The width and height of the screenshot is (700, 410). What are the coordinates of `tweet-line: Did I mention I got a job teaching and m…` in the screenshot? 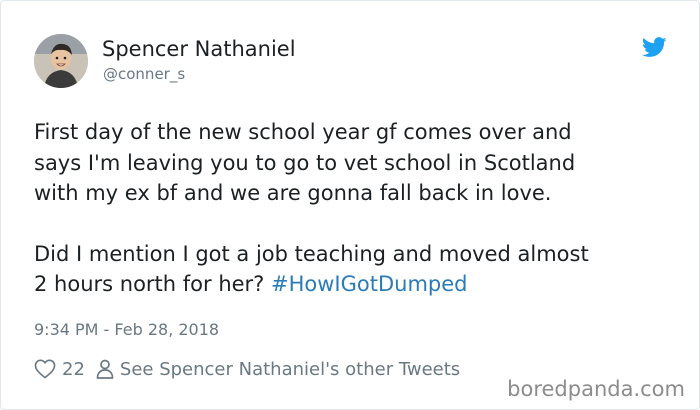 It's located at (311, 253).